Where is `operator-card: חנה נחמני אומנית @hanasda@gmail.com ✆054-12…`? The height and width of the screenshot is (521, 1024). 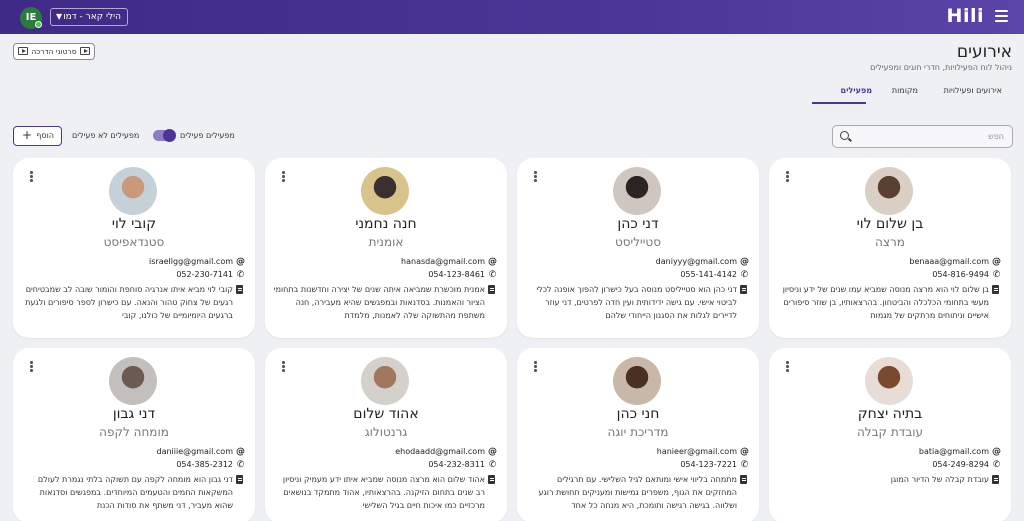
operator-card: חנה נחמני אומנית @hanasda@gmail.com ✆054-12… is located at coordinates (386, 248).